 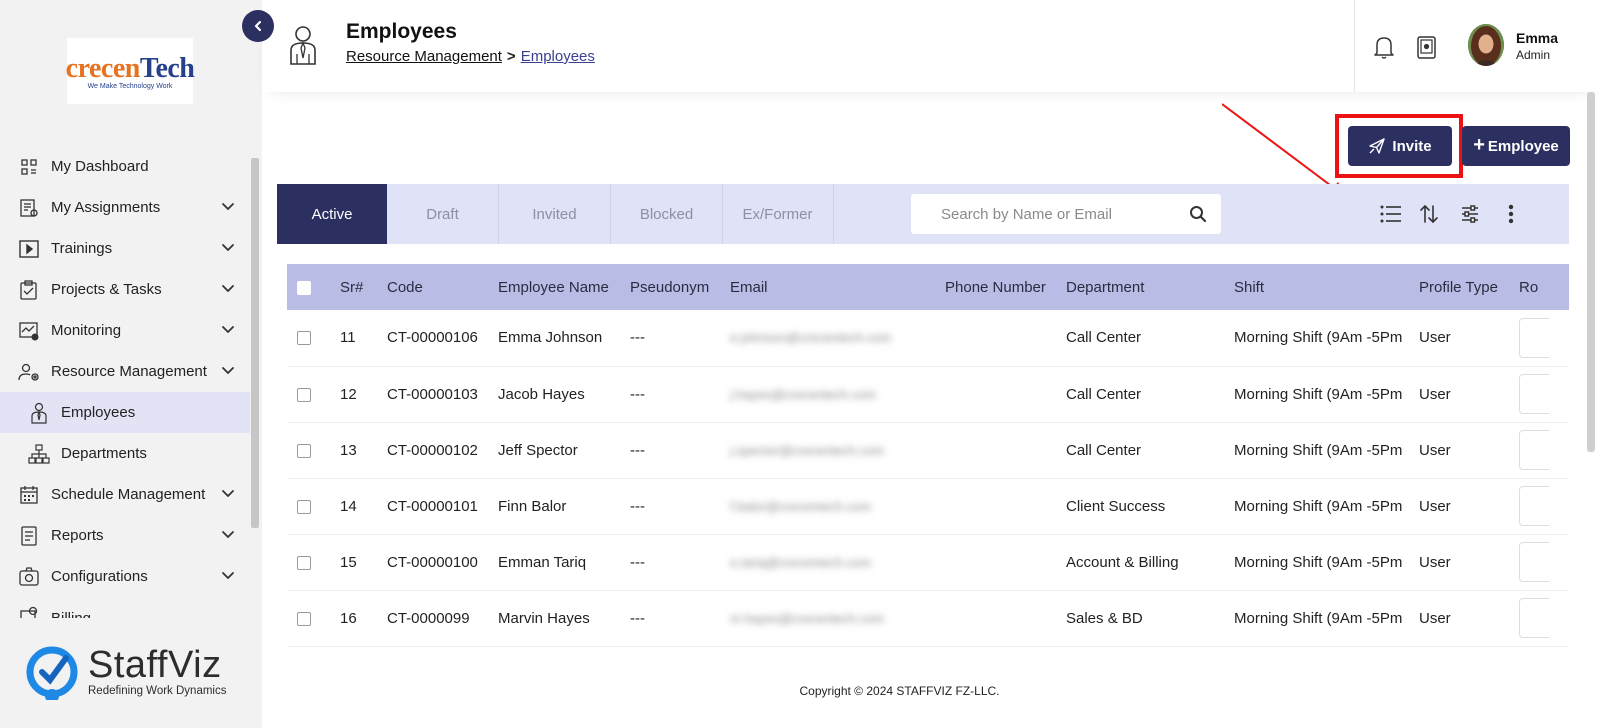 What do you see at coordinates (1005, 287) in the screenshot?
I see `col-header-phone: Phone Number` at bounding box center [1005, 287].